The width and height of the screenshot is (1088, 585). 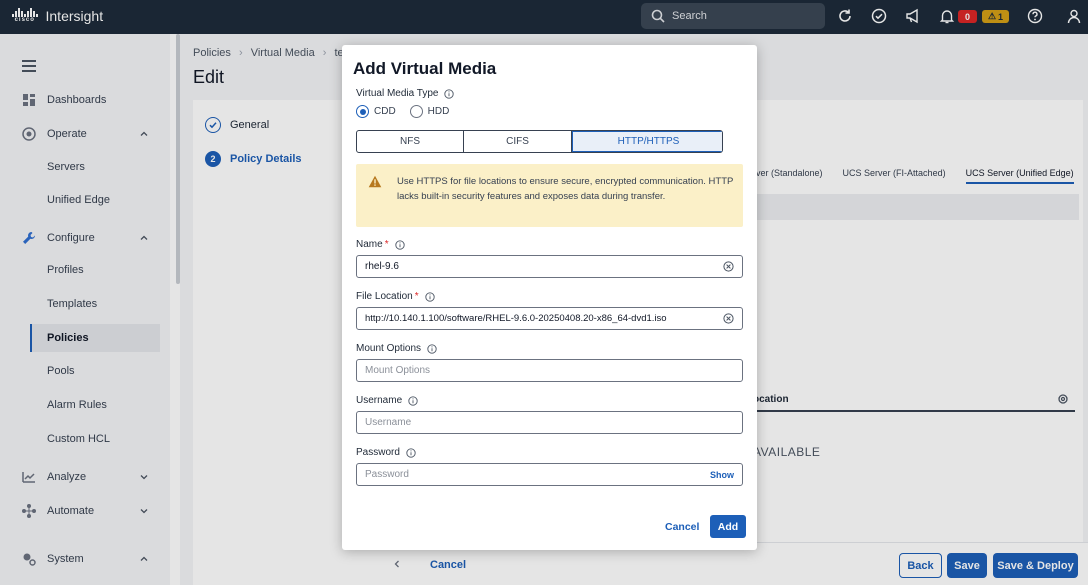 What do you see at coordinates (402, 111) in the screenshot?
I see `virtual-media-type-radios: CDD HDD` at bounding box center [402, 111].